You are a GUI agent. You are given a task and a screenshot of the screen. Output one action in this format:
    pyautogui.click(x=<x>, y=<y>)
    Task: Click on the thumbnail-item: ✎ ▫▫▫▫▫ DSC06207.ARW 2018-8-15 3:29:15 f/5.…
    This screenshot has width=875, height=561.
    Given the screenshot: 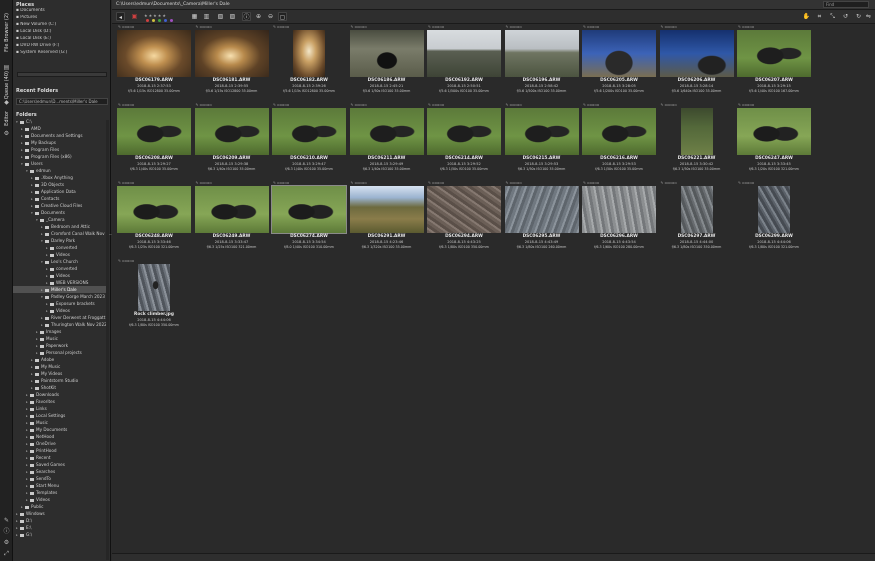 What is the action you would take?
    pyautogui.click(x=774, y=62)
    